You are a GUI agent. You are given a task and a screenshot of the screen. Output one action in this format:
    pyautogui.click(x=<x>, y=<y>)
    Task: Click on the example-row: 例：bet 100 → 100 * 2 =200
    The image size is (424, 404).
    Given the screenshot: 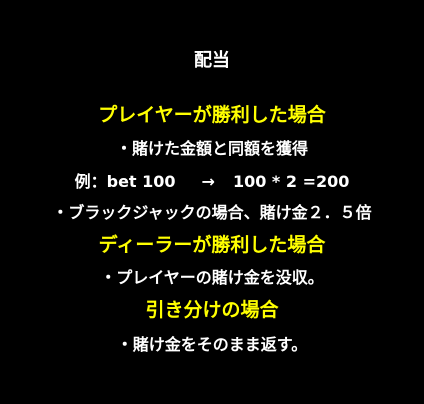 What is the action you would take?
    pyautogui.click(x=212, y=182)
    